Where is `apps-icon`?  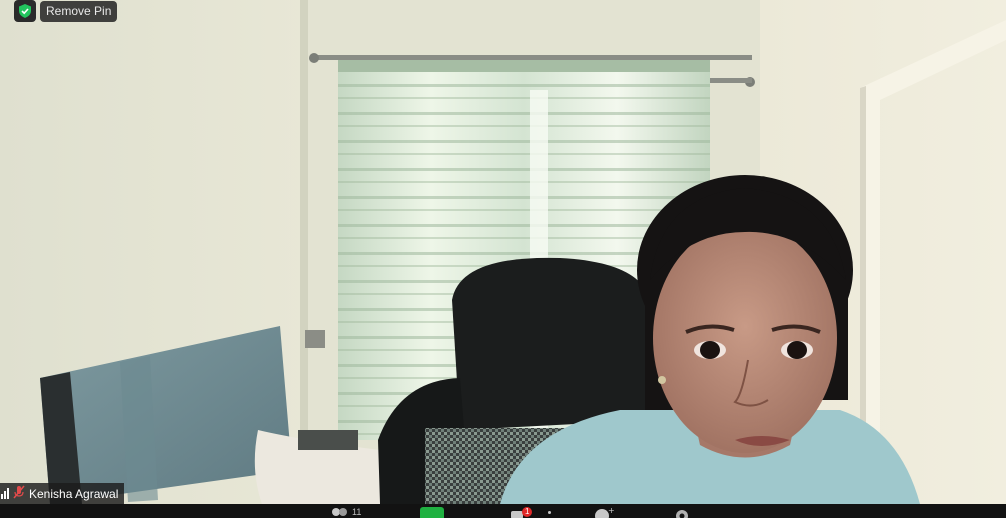 apps-icon is located at coordinates (682, 514).